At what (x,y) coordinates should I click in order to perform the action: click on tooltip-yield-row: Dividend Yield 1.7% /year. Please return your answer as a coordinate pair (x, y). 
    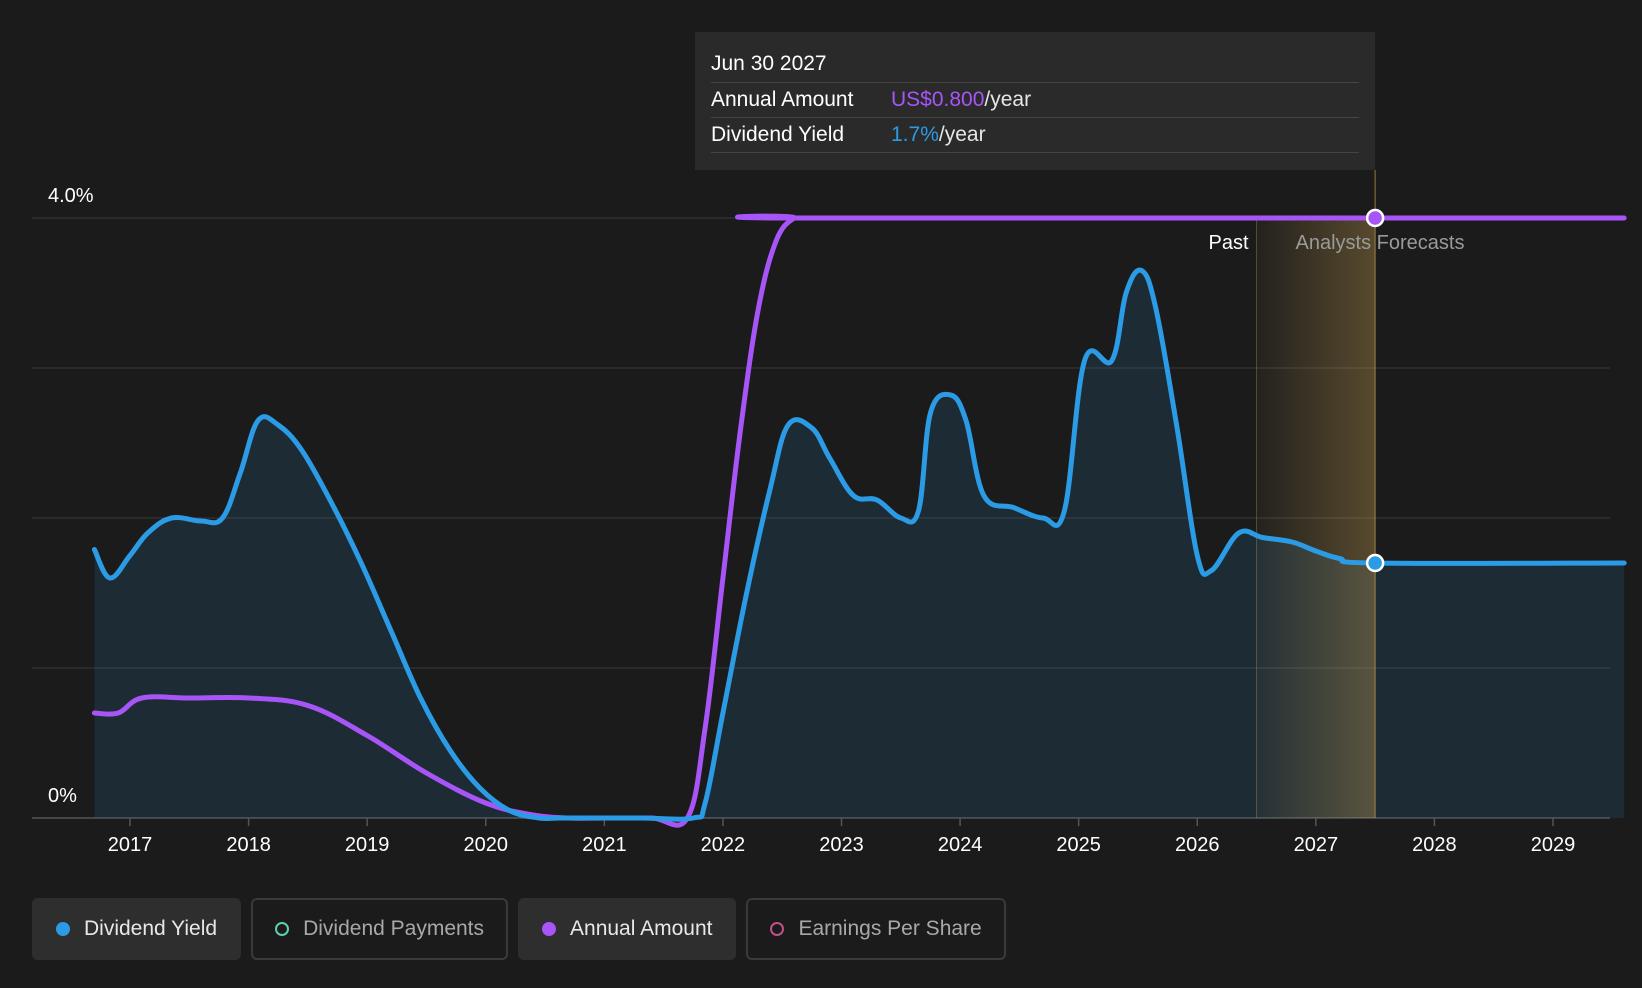
    Looking at the image, I should click on (1035, 135).